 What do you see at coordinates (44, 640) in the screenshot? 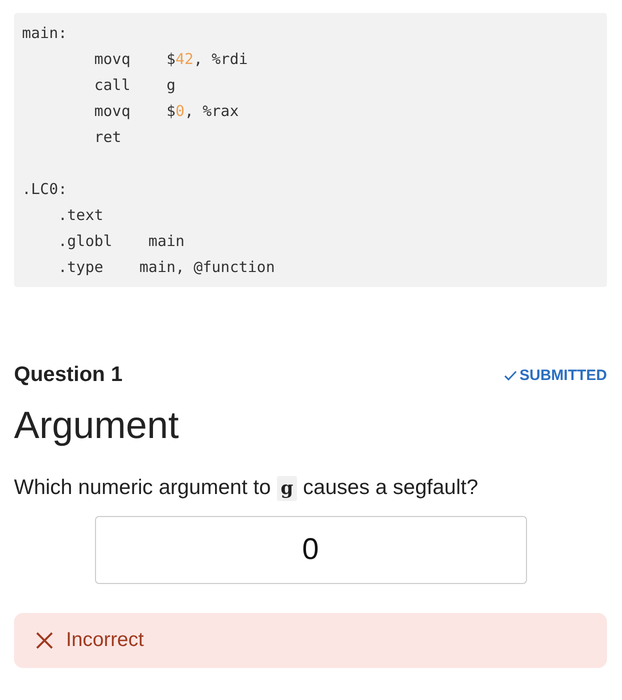
I see `x-icon` at bounding box center [44, 640].